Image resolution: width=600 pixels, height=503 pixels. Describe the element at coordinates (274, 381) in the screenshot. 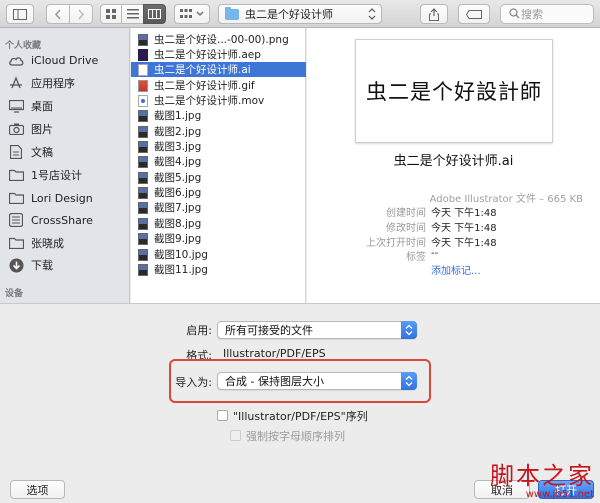

I see `import-as-value: 合成 - 保持图层大小` at that location.